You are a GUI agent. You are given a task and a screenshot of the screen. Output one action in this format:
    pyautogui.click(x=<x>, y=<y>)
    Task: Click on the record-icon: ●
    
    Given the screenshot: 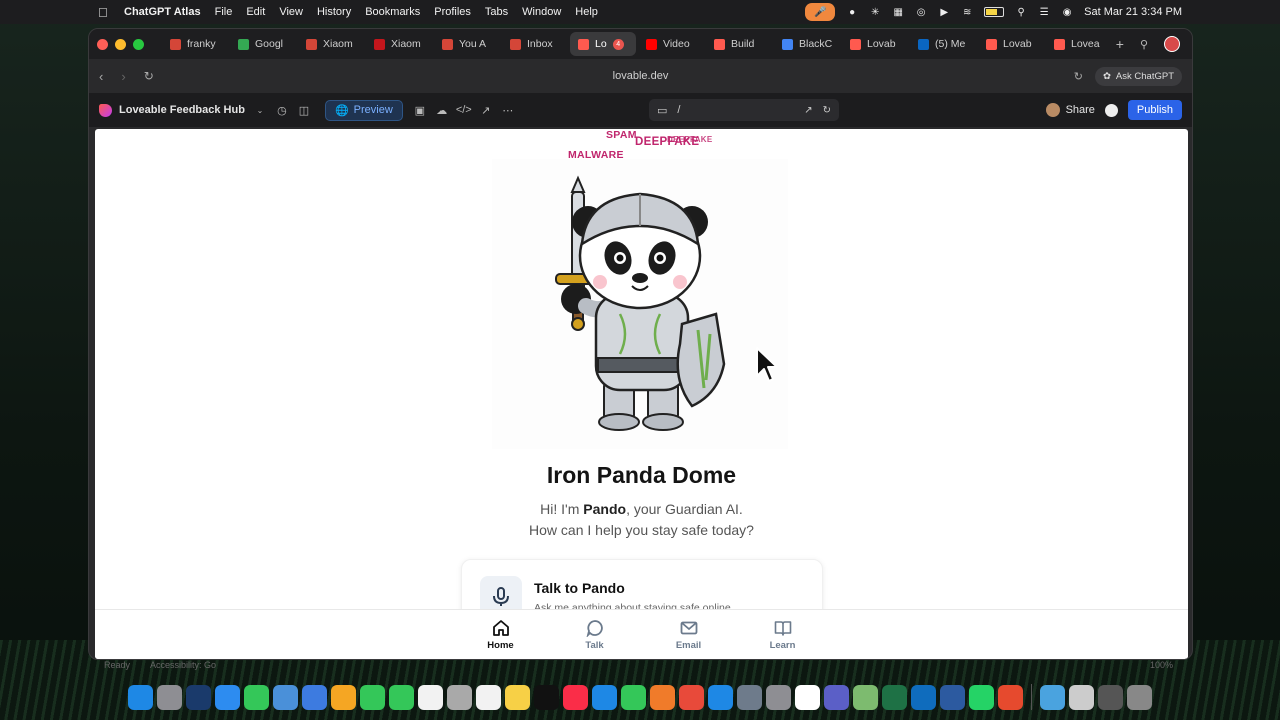 What is the action you would take?
    pyautogui.click(x=852, y=12)
    